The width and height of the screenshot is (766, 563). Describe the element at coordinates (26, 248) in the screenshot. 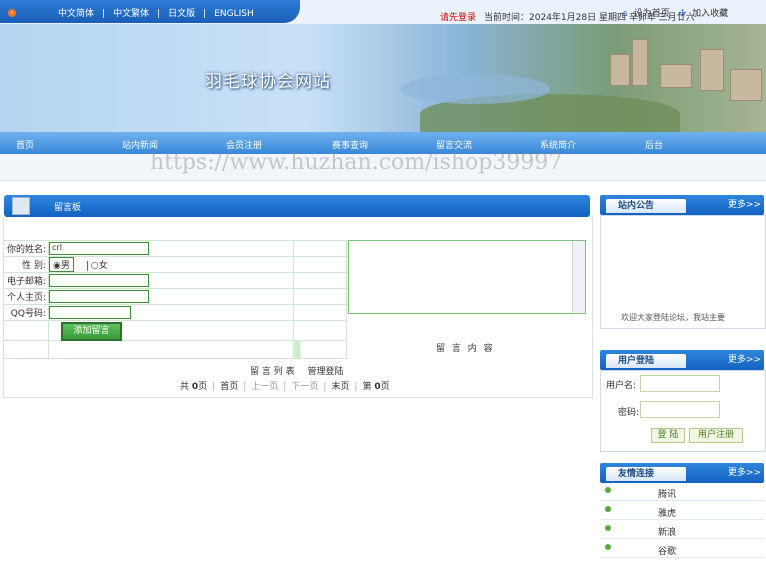

I see `name-label: 你的姓名:` at that location.